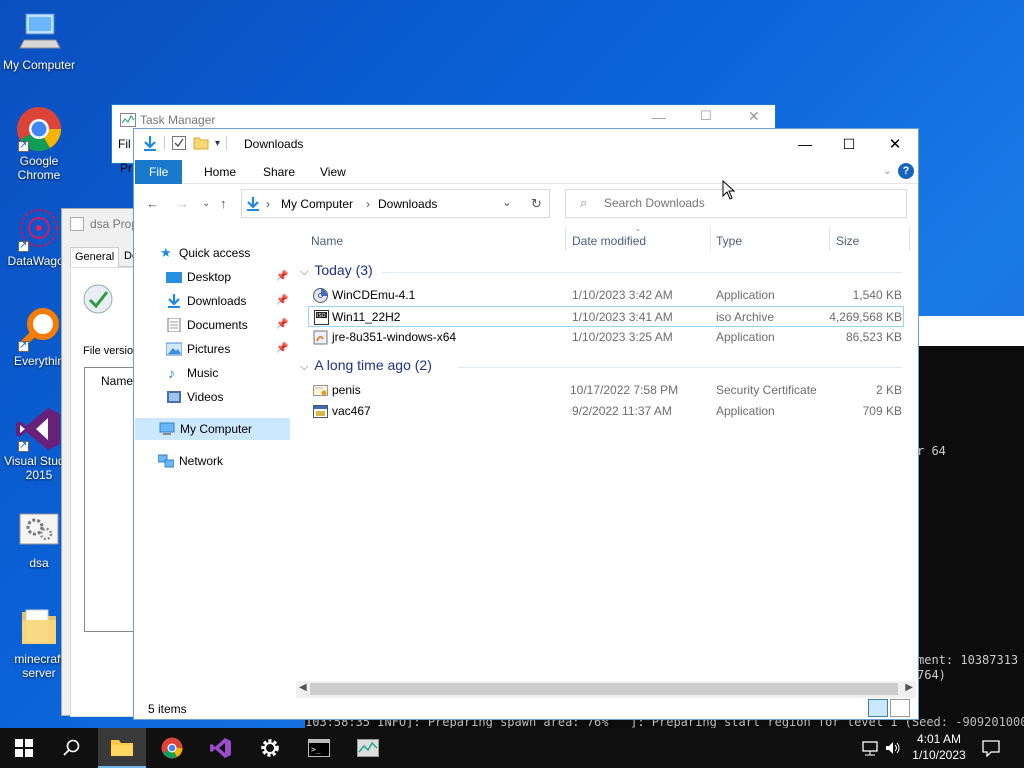 This screenshot has width=1024, height=768. Describe the element at coordinates (111, 351) in the screenshot. I see `file-version-label: File version` at that location.